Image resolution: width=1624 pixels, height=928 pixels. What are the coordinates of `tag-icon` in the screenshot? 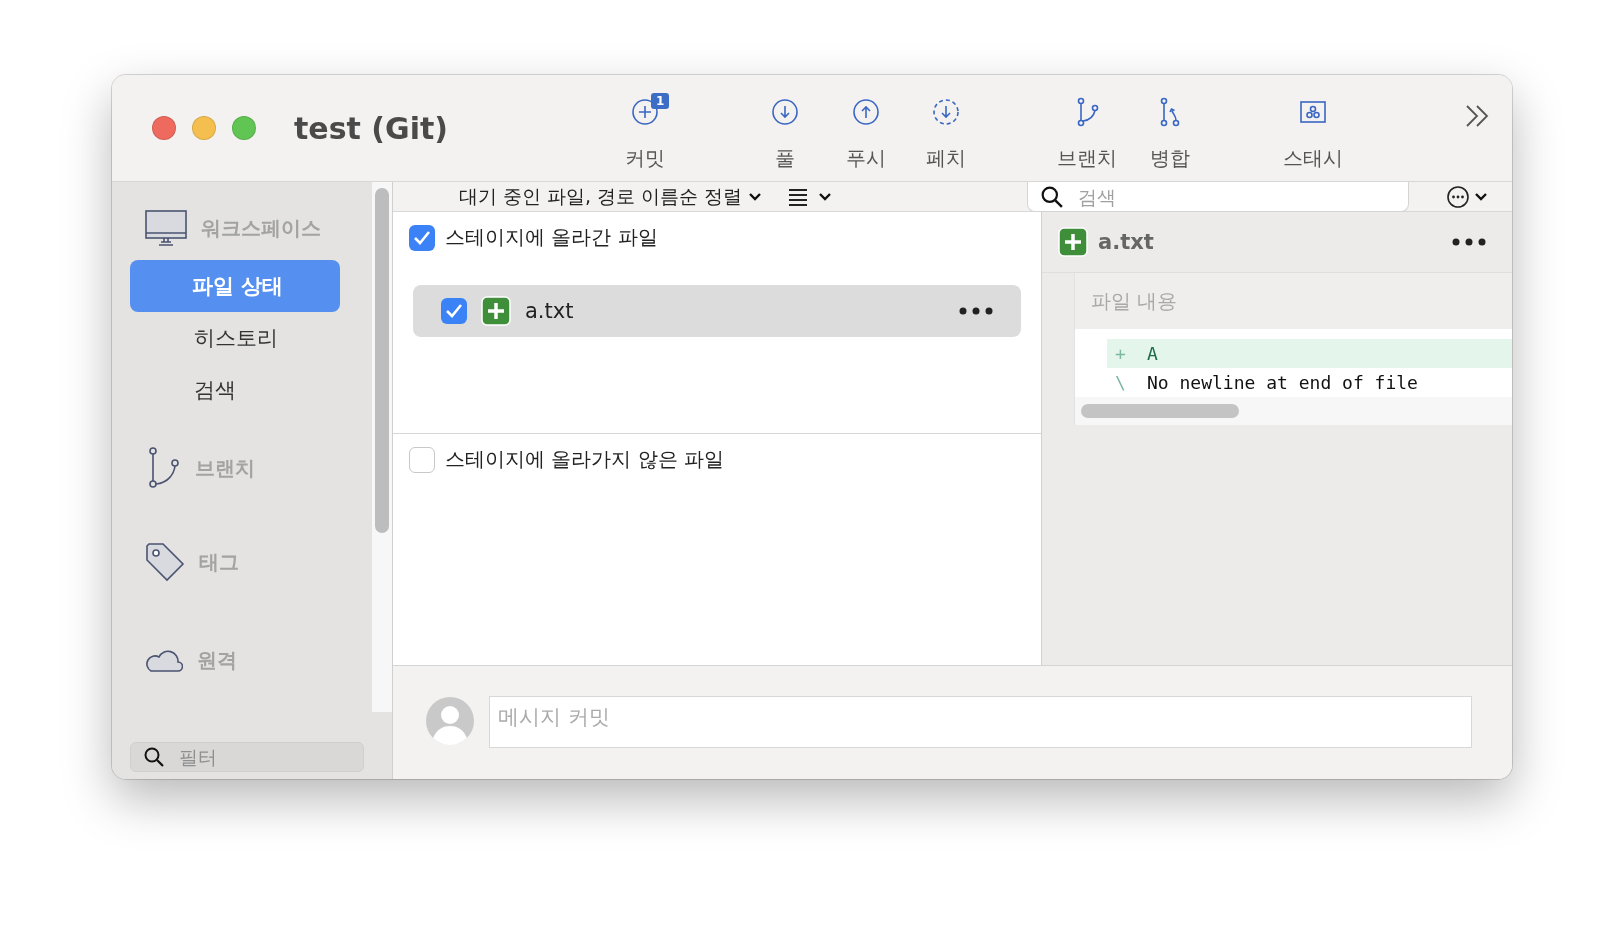 It's located at (165, 562).